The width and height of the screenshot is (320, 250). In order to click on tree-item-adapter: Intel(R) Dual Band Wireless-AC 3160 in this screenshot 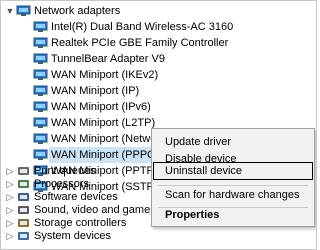, I will do `click(158, 27)`.